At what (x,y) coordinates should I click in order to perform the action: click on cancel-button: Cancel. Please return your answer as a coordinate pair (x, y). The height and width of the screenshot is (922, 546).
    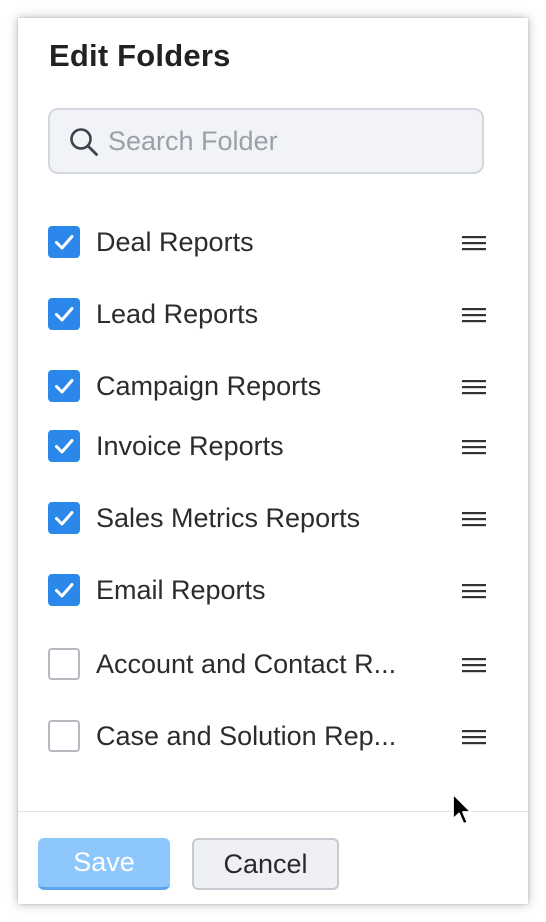
    Looking at the image, I should click on (265, 864).